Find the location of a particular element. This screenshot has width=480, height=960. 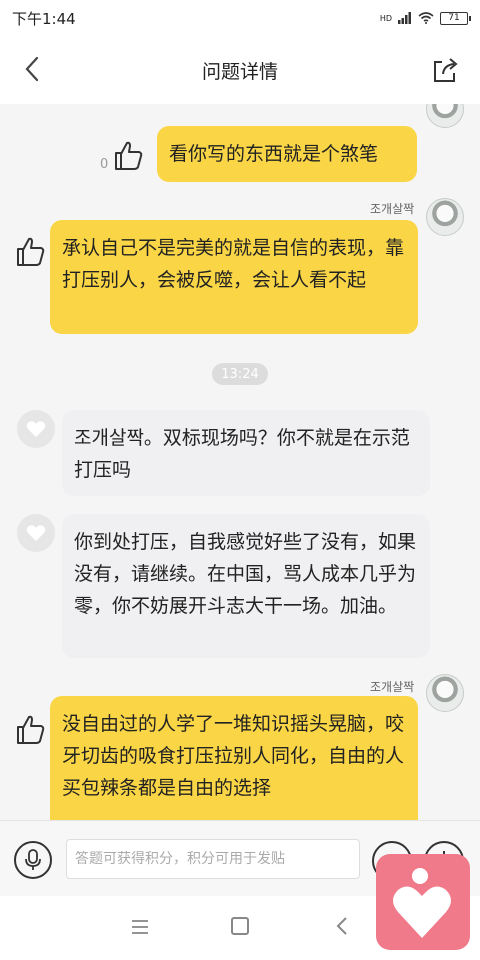

message-text: 承认自己不是完美的就是自信的表现，靠打压别人，会被反噬，会让人看不起 is located at coordinates (233, 264).